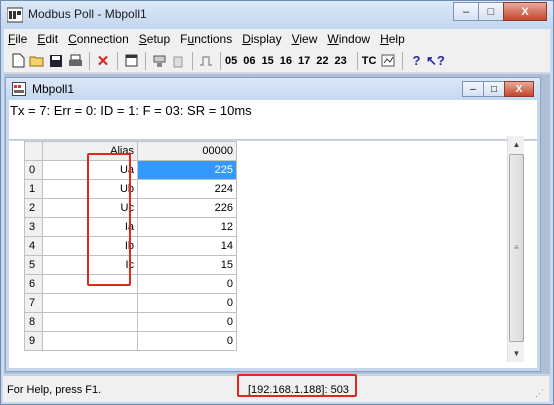 This screenshot has width=554, height=405. I want to click on row-number: 6, so click(33, 284).